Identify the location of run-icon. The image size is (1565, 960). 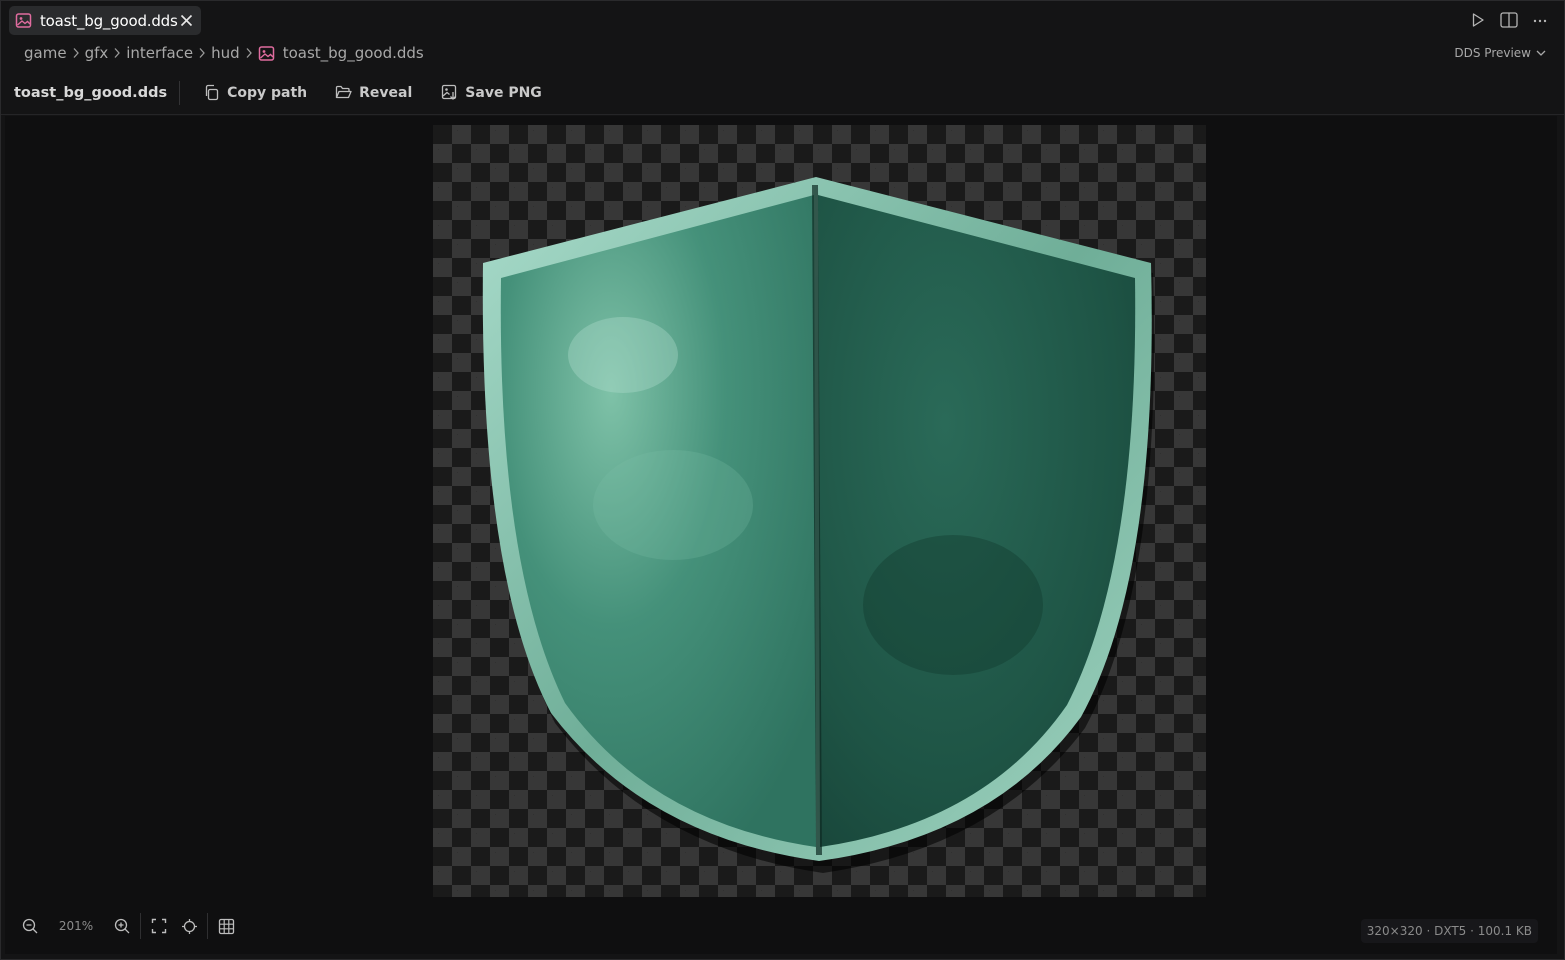
(1478, 20).